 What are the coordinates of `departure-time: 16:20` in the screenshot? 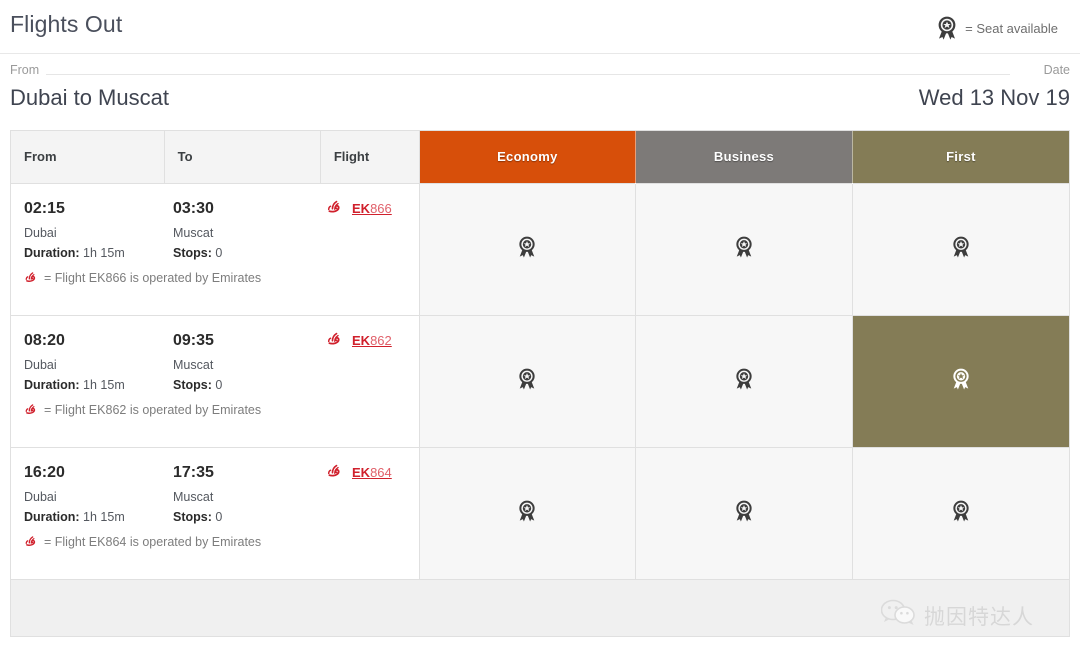 It's located at (44, 472).